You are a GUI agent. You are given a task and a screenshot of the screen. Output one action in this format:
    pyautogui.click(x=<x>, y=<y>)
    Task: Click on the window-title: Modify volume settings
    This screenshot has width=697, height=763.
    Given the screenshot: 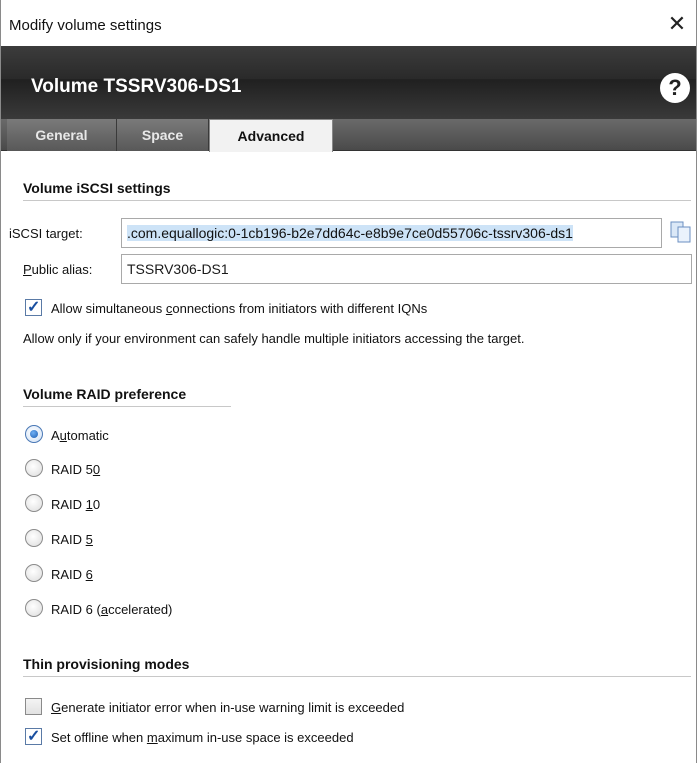 What is the action you would take?
    pyautogui.click(x=85, y=25)
    